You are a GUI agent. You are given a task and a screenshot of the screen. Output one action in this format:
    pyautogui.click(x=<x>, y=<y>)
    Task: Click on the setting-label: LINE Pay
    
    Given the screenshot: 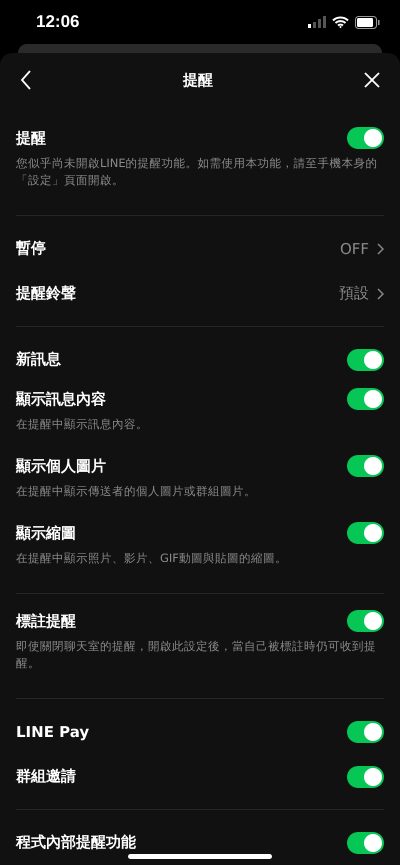 What is the action you would take?
    pyautogui.click(x=53, y=731)
    